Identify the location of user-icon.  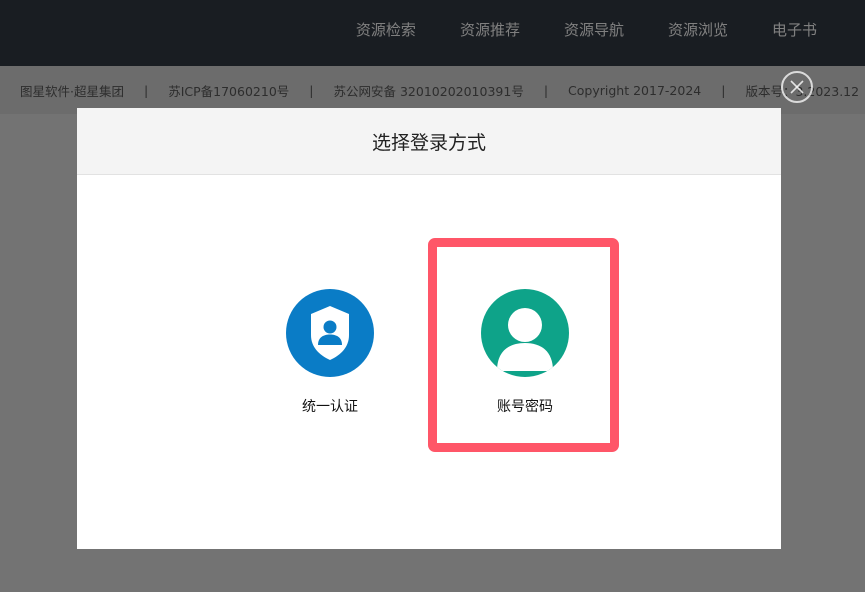
(525, 333).